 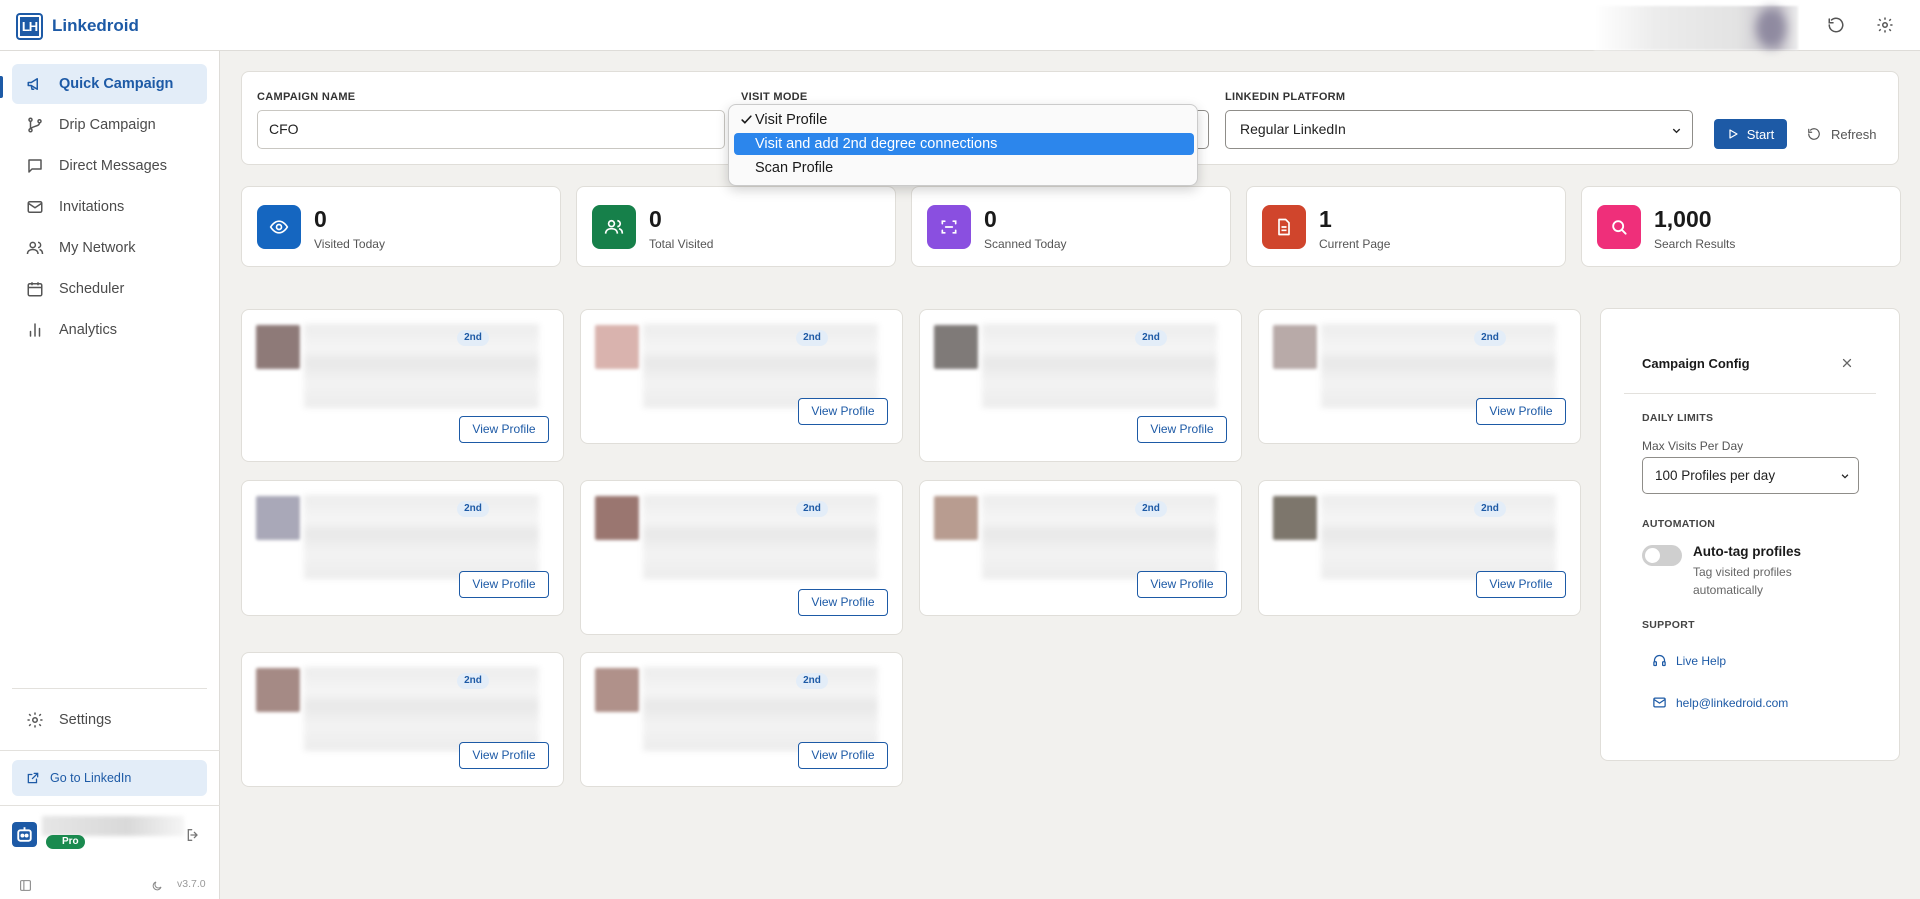 I want to click on support-email-link: help@linkedroid.com, so click(x=1720, y=702).